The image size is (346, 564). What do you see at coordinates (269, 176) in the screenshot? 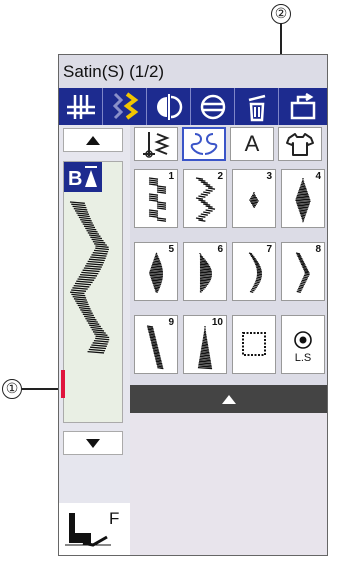
I see `pattern-number: 3` at bounding box center [269, 176].